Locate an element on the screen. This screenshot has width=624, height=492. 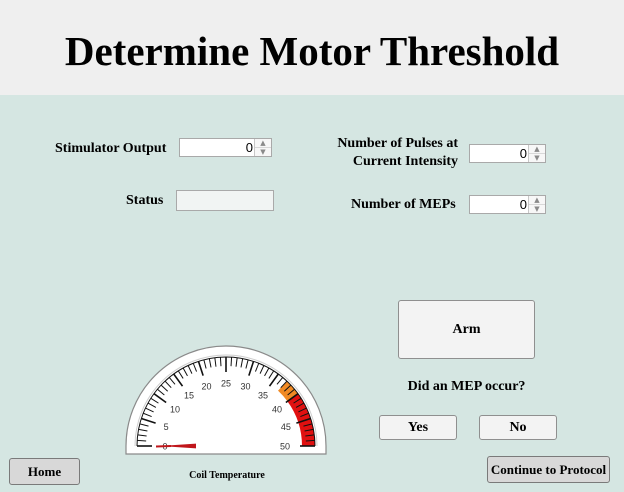
pulses-label-line2: Current Intensity is located at coordinates (405, 161).